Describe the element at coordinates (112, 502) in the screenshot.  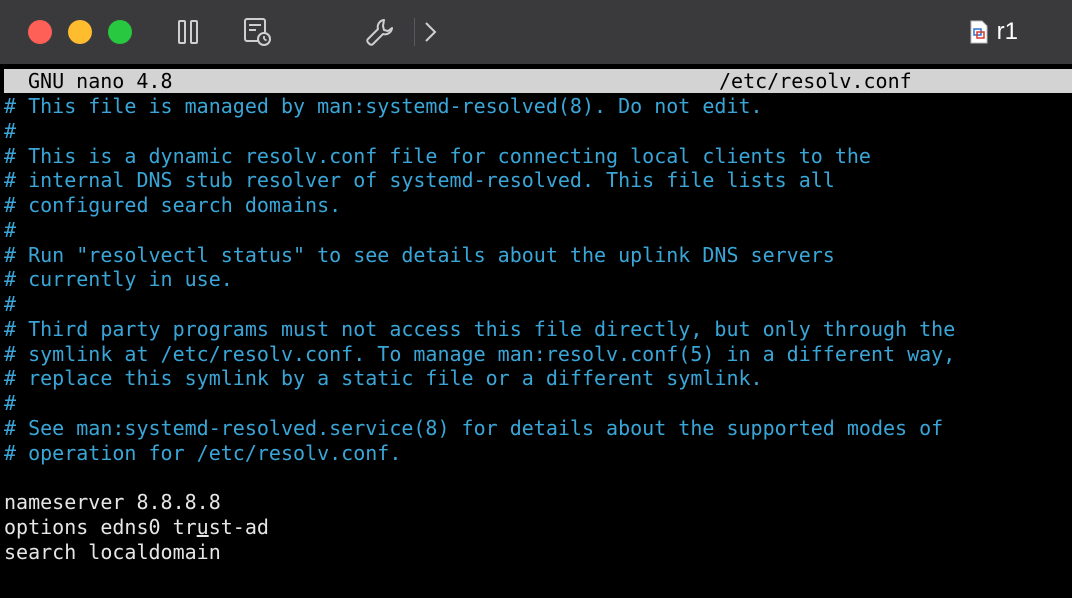
I see `editor-line: nameserver 8.8.8.8` at that location.